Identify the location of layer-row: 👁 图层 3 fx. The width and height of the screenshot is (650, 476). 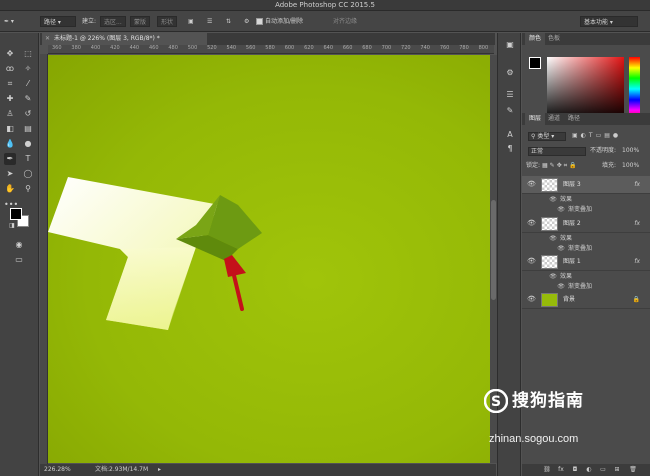
(586, 185).